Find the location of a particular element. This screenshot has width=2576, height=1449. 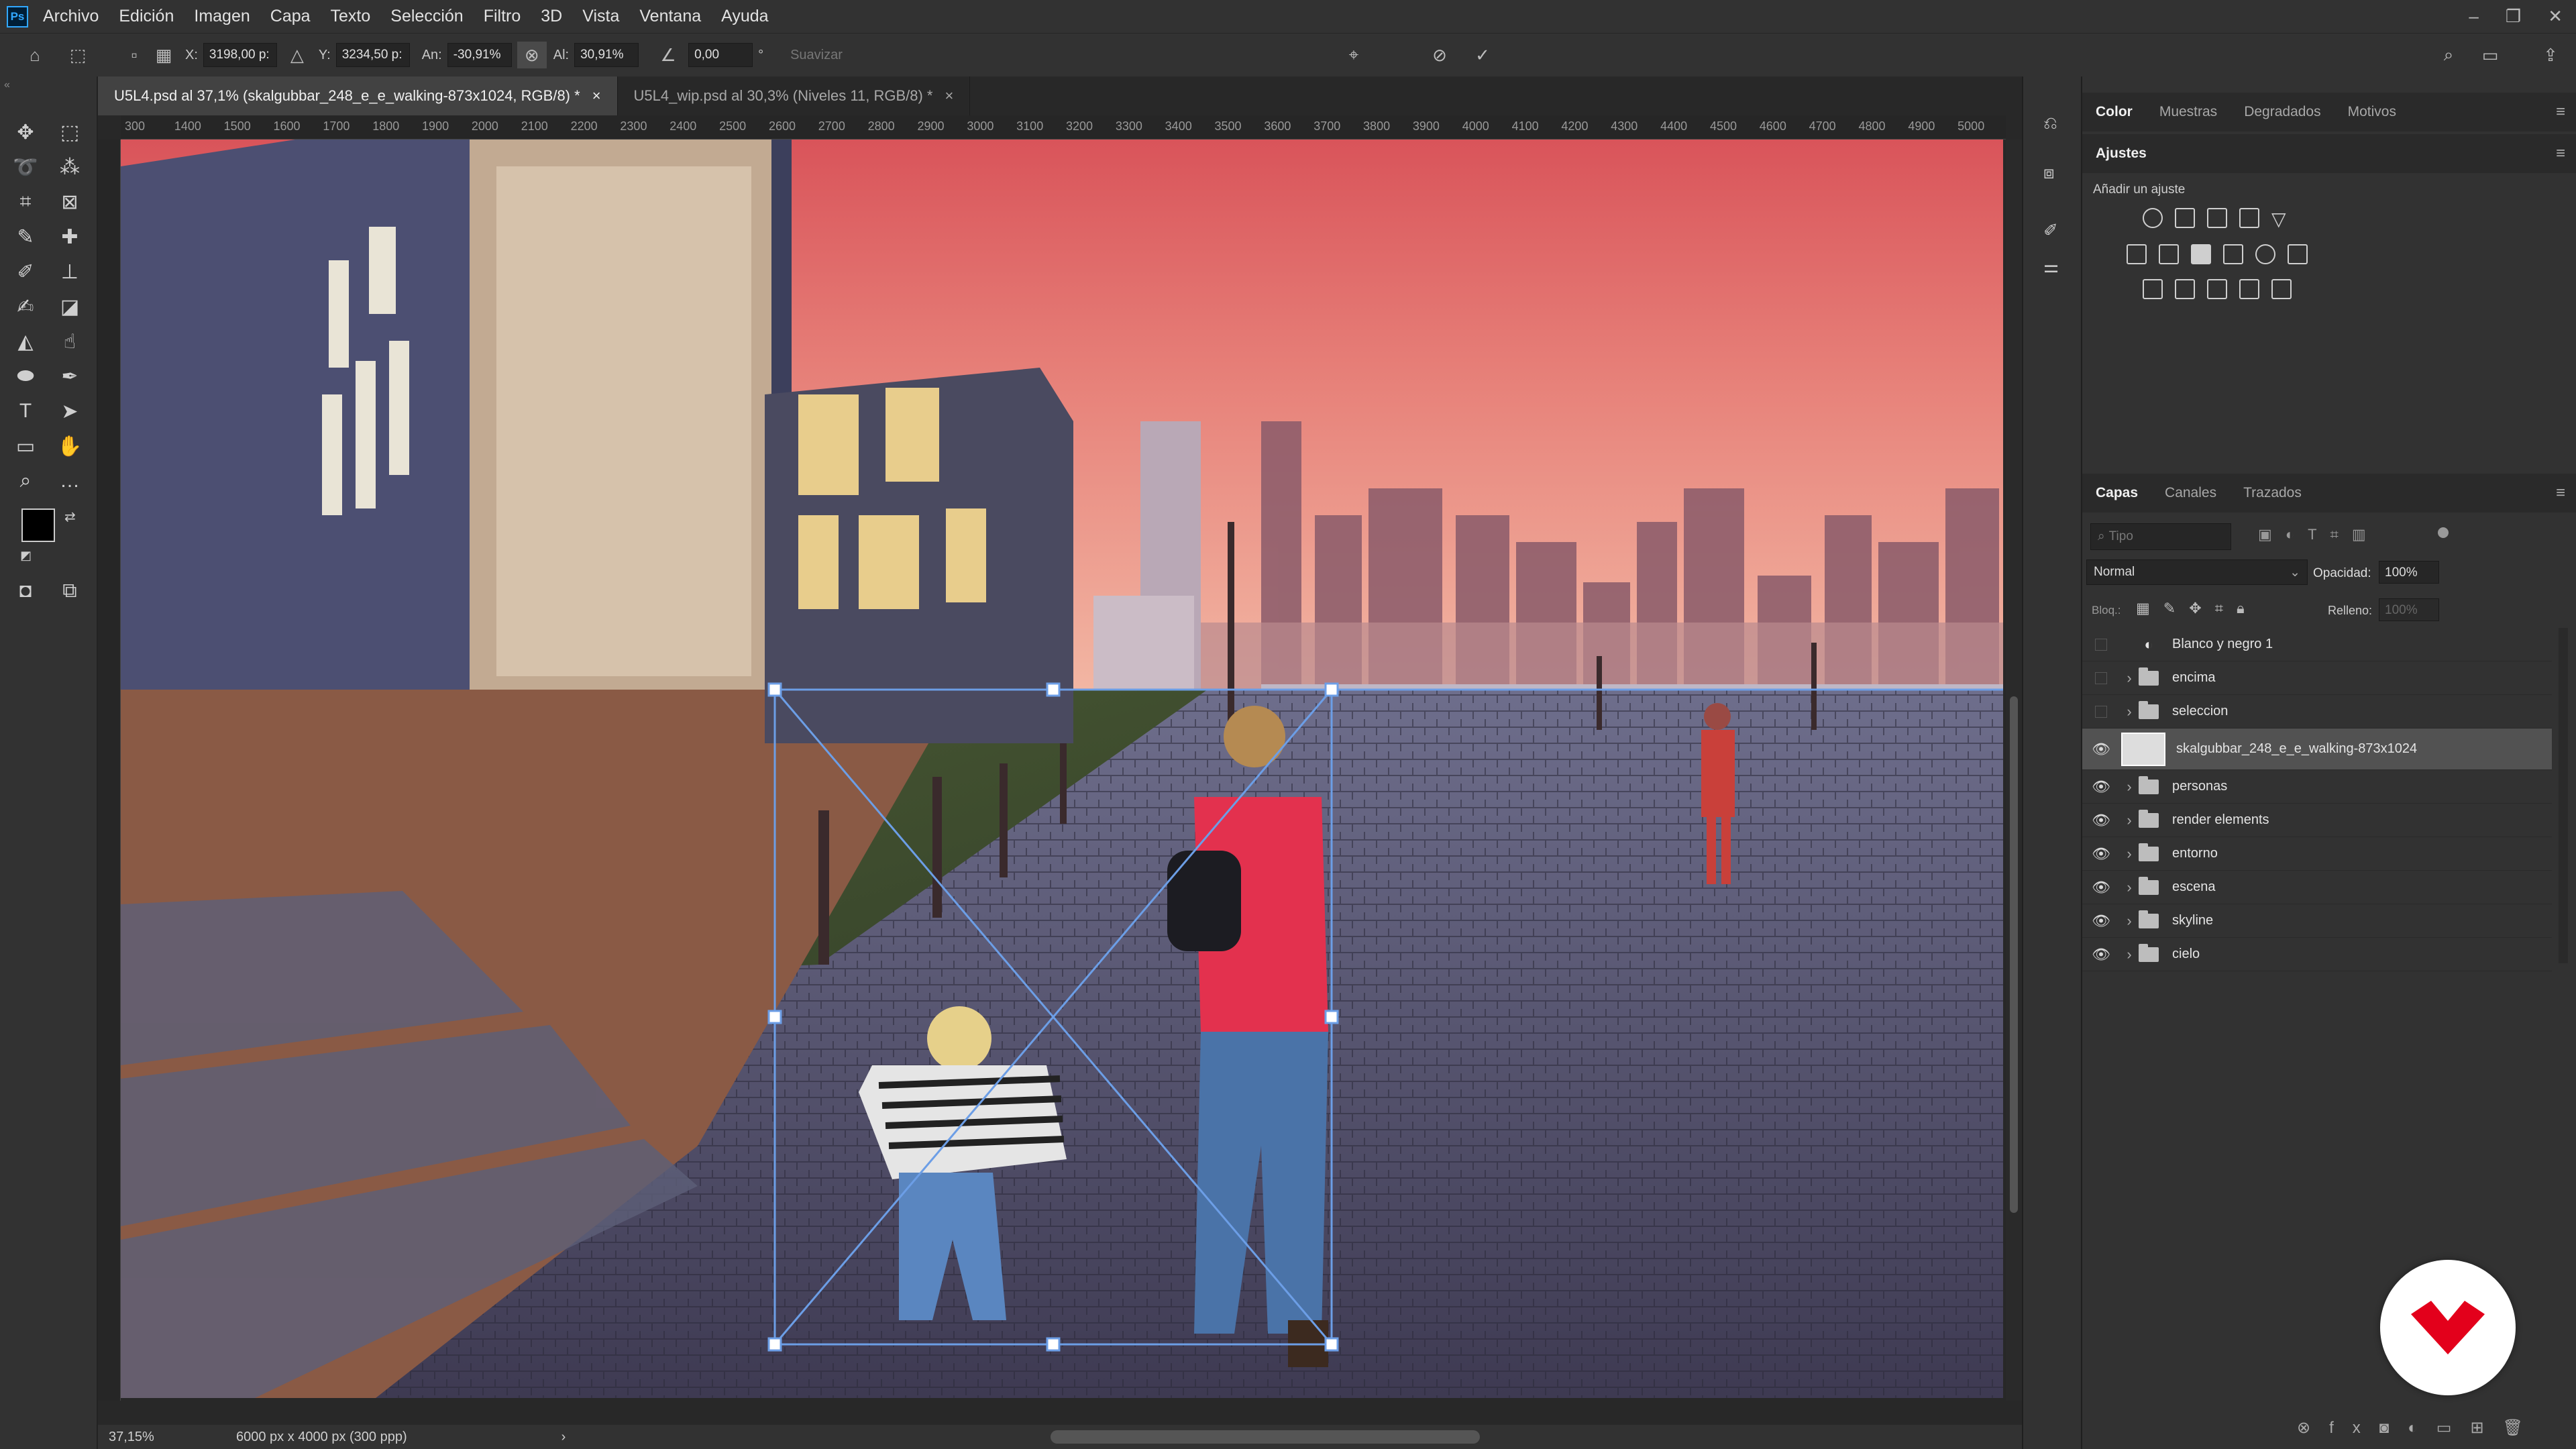

exposure-icon is located at coordinates (2249, 218).